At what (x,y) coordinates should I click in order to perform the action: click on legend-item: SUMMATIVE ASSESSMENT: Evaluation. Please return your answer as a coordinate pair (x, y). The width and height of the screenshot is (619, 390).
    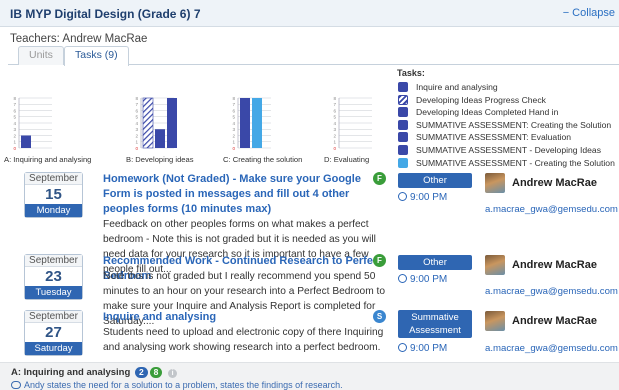
    Looking at the image, I should click on (508, 137).